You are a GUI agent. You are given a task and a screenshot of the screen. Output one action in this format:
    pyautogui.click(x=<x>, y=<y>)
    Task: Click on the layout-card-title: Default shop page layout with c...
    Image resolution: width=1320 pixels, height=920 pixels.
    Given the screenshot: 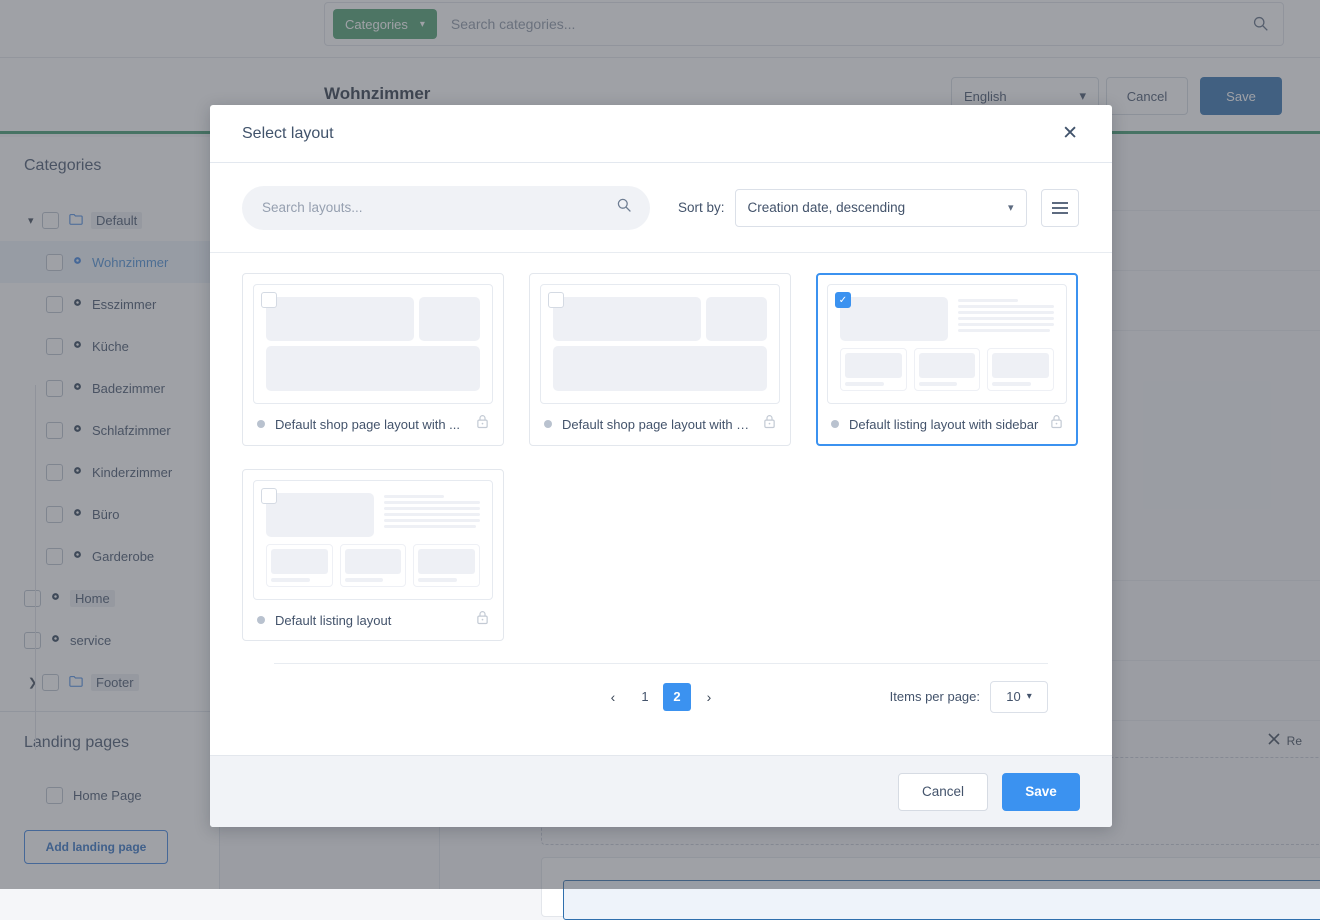 What is the action you would take?
    pyautogui.click(x=657, y=424)
    